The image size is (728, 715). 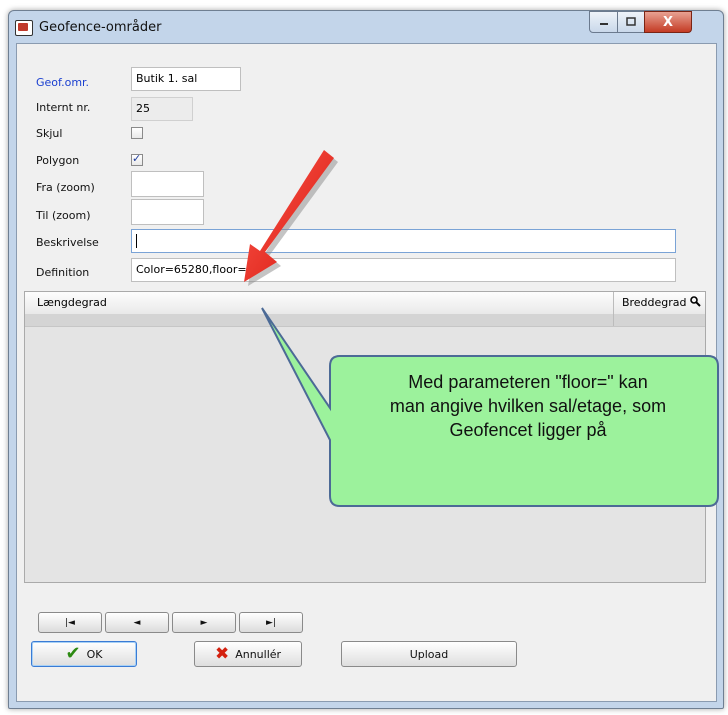 What do you see at coordinates (186, 79) in the screenshot?
I see `geof-input: Butik 1. sal` at bounding box center [186, 79].